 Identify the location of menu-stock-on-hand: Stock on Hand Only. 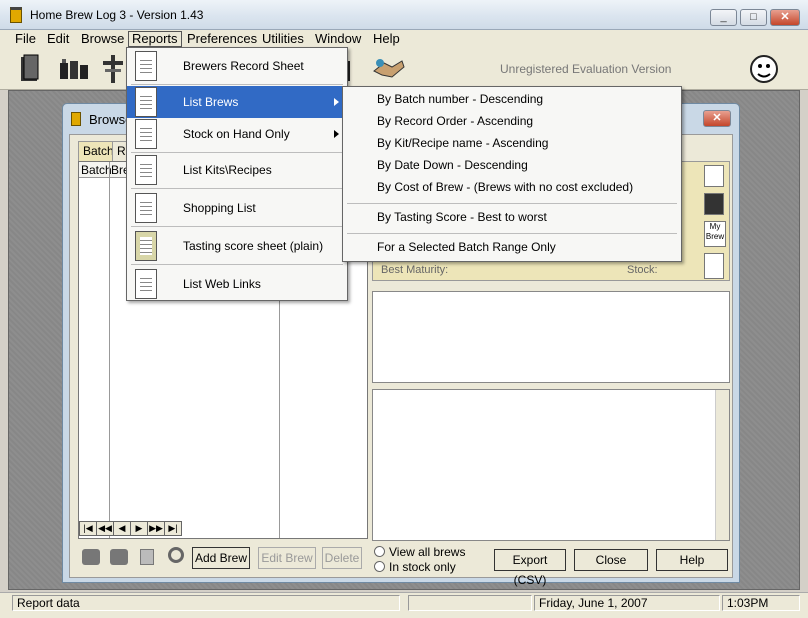
(237, 134).